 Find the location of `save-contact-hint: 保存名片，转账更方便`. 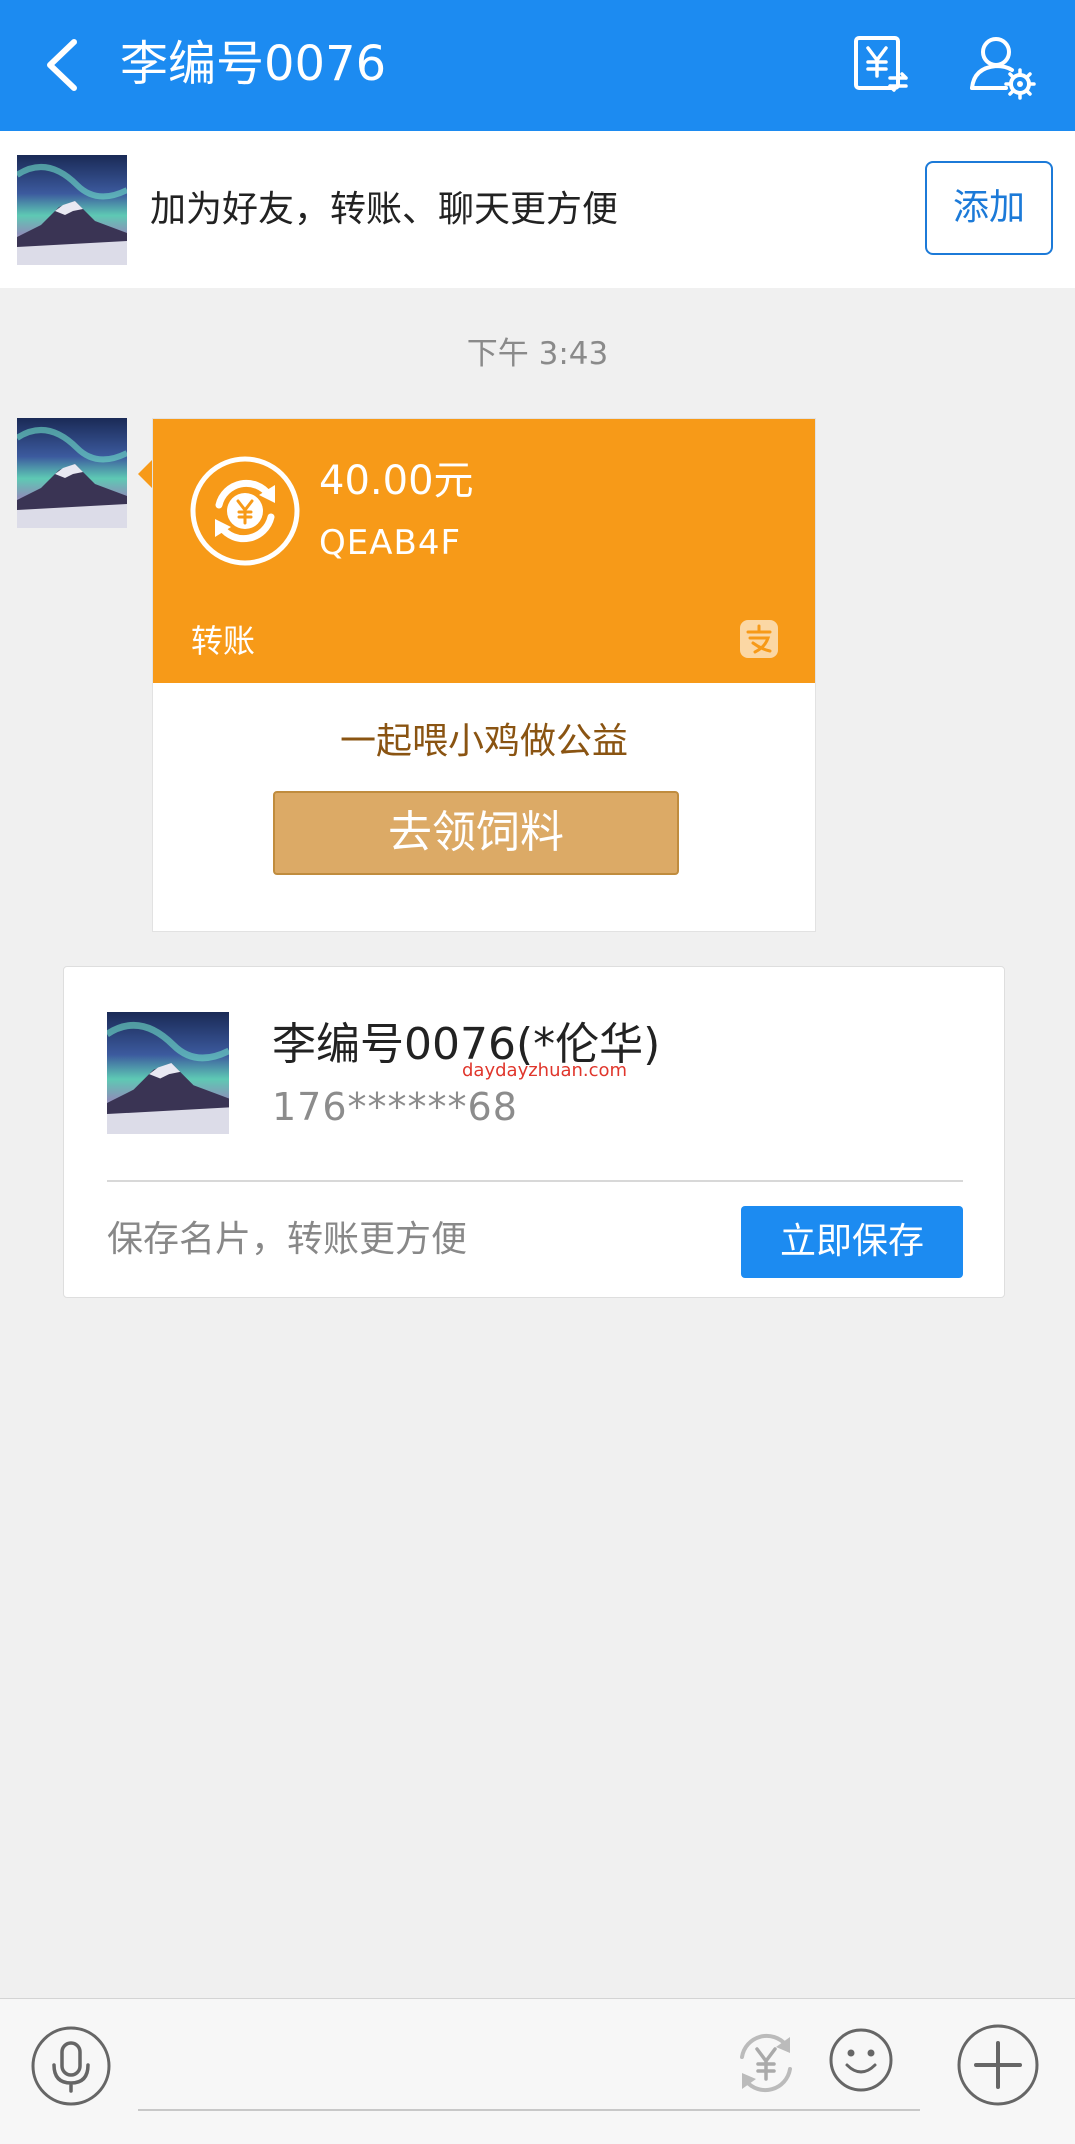

save-contact-hint: 保存名片，转账更方便 is located at coordinates (287, 1239).